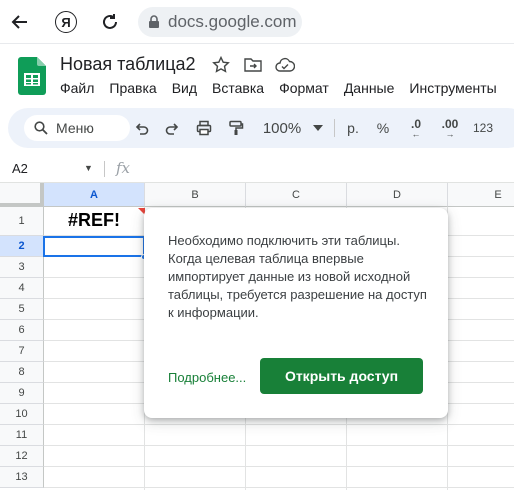  What do you see at coordinates (383, 128) in the screenshot?
I see `percent-format-button: %` at bounding box center [383, 128].